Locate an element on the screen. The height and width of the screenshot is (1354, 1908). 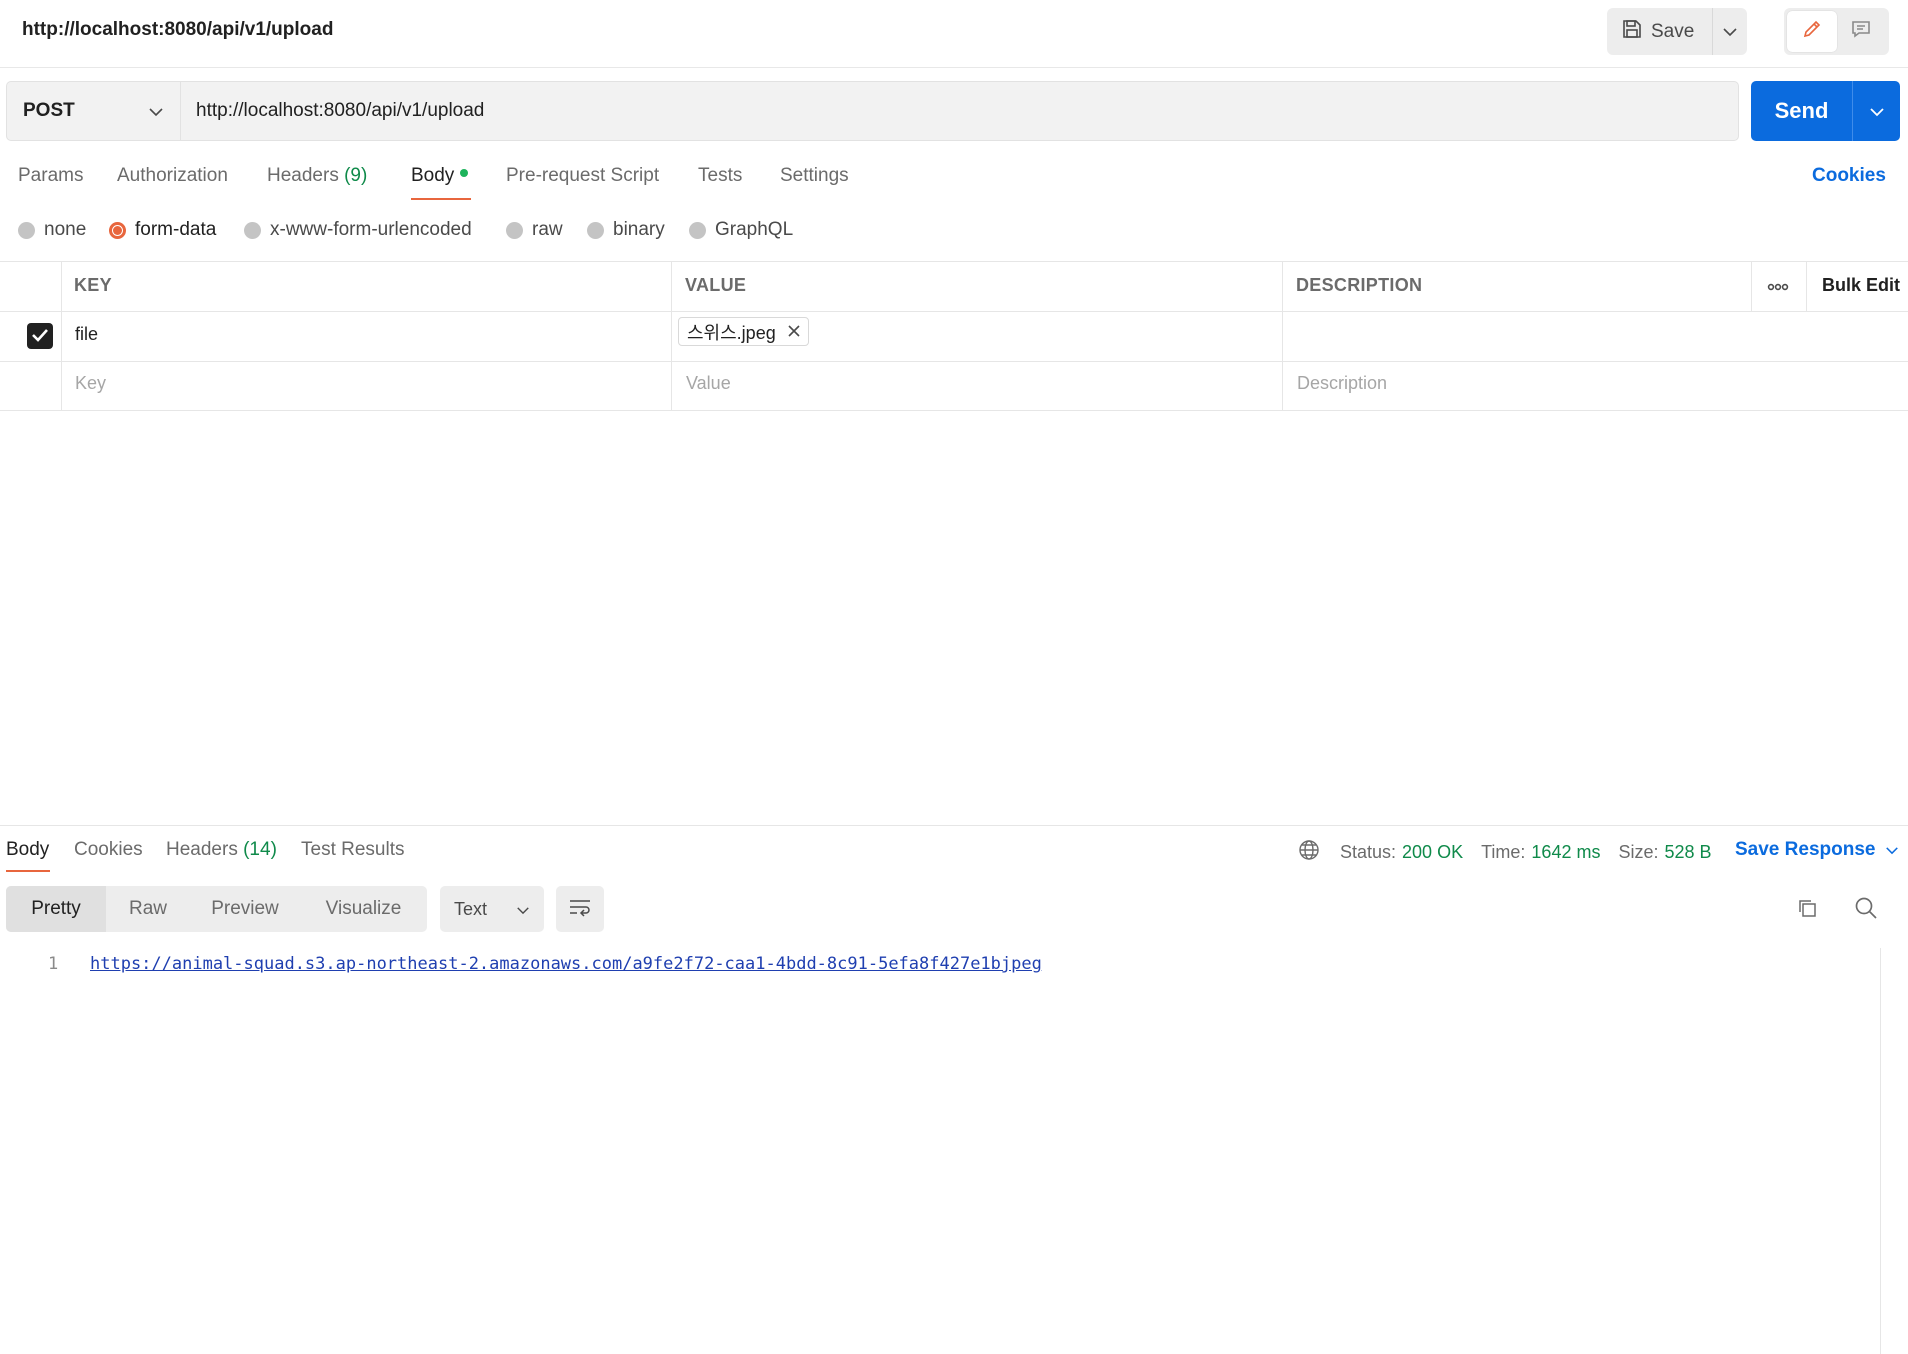
body-type-raw: raw is located at coordinates (534, 230).